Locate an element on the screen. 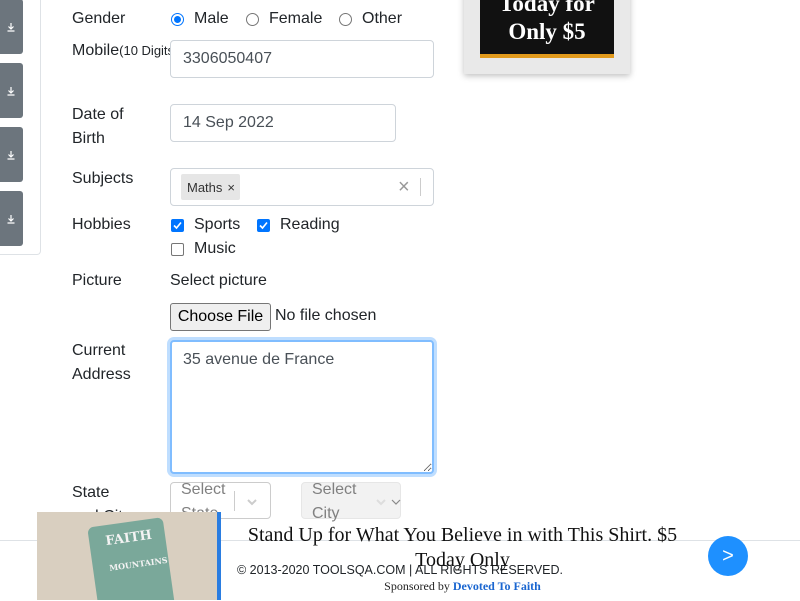 The height and width of the screenshot is (601, 800). gender-female-radio is located at coordinates (252, 22).